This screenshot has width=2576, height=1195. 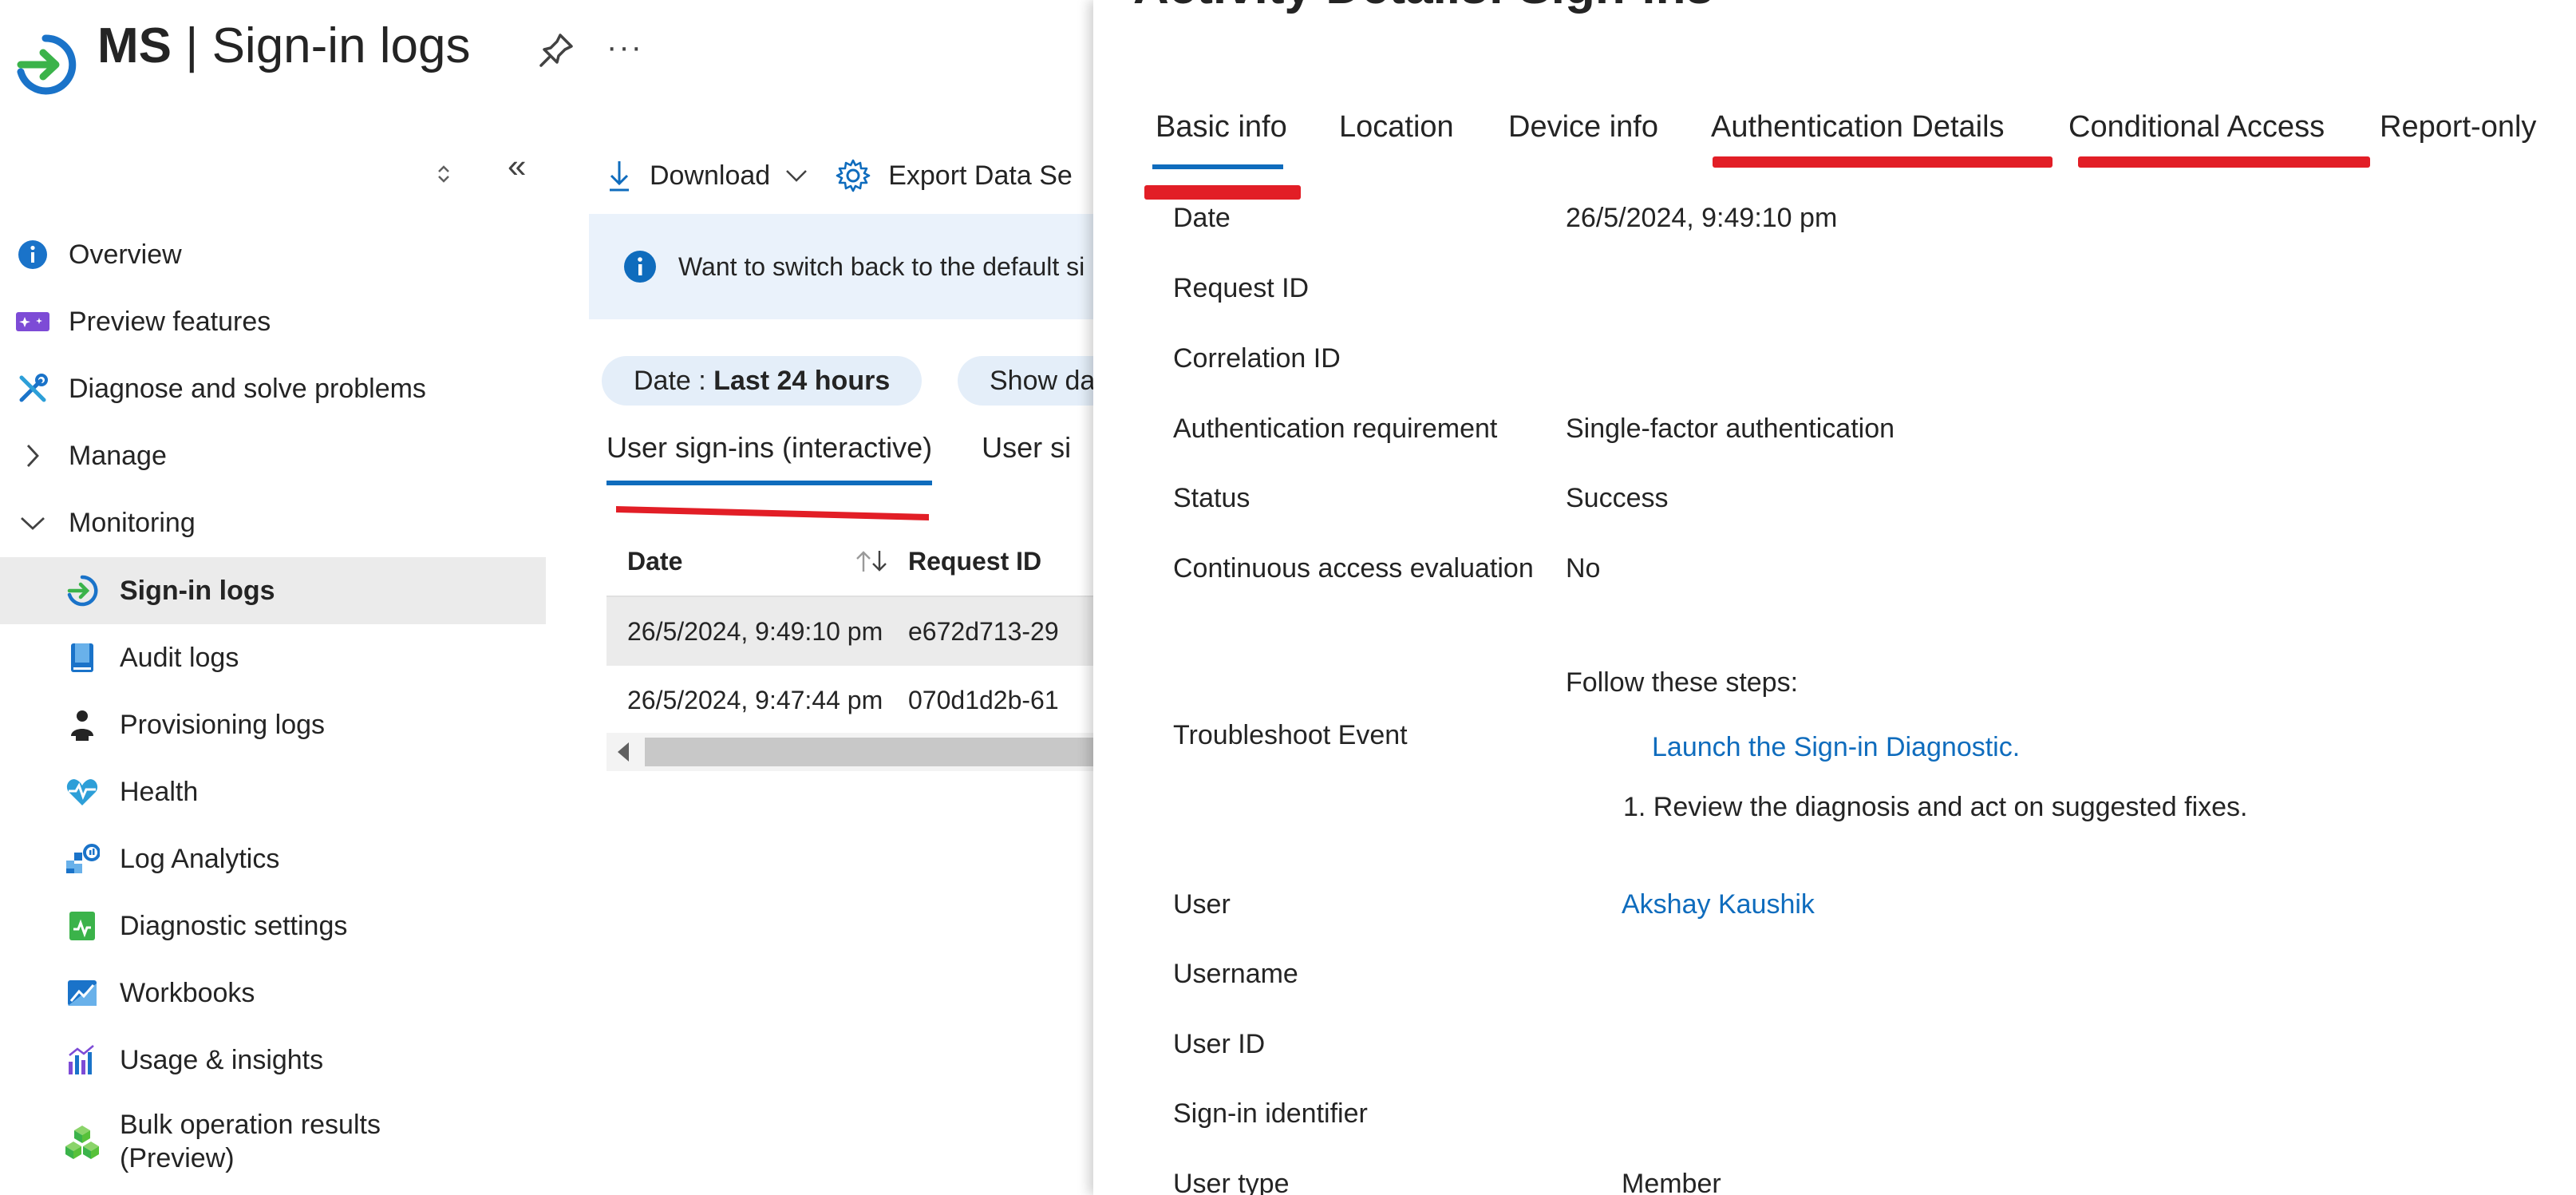 I want to click on analytics-icon, so click(x=82, y=859).